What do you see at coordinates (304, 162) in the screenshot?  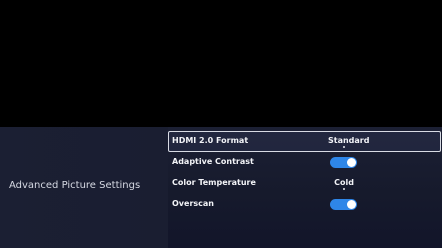 I see `menu-item-adaptive-contrast: Adaptive Contrast` at bounding box center [304, 162].